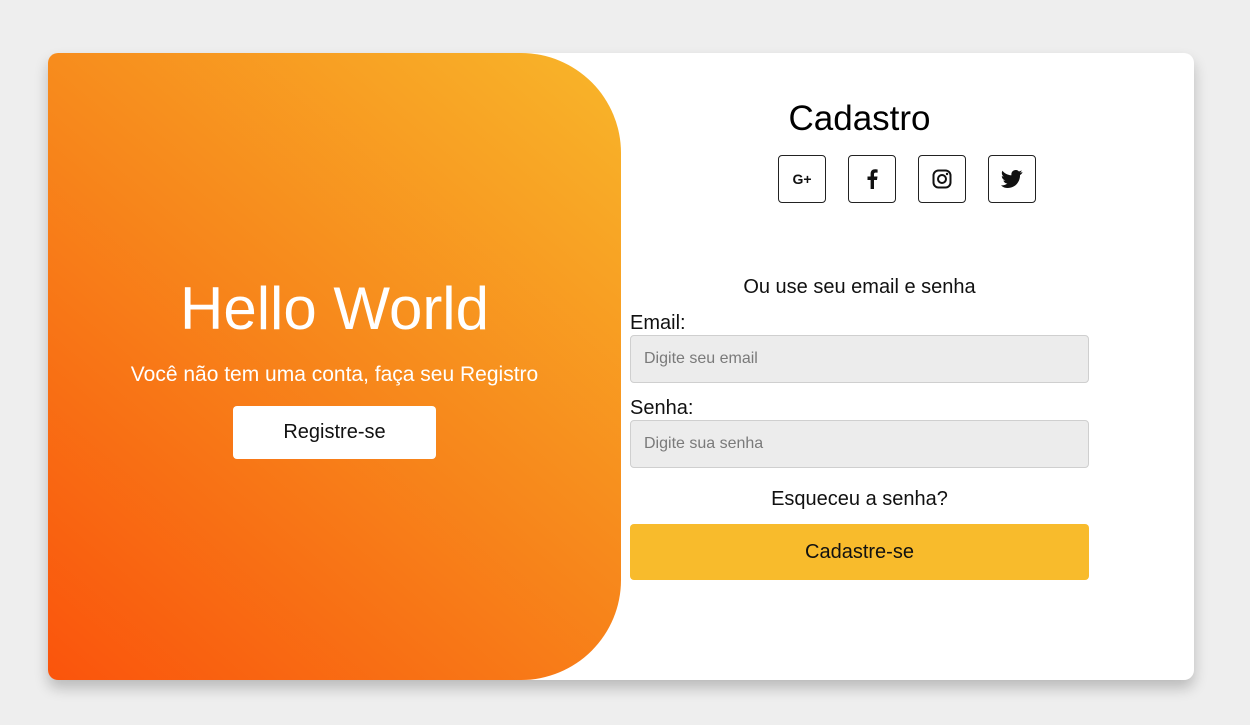  What do you see at coordinates (859, 499) in the screenshot?
I see `forgot-password-link: Esqueceu a senha?` at bounding box center [859, 499].